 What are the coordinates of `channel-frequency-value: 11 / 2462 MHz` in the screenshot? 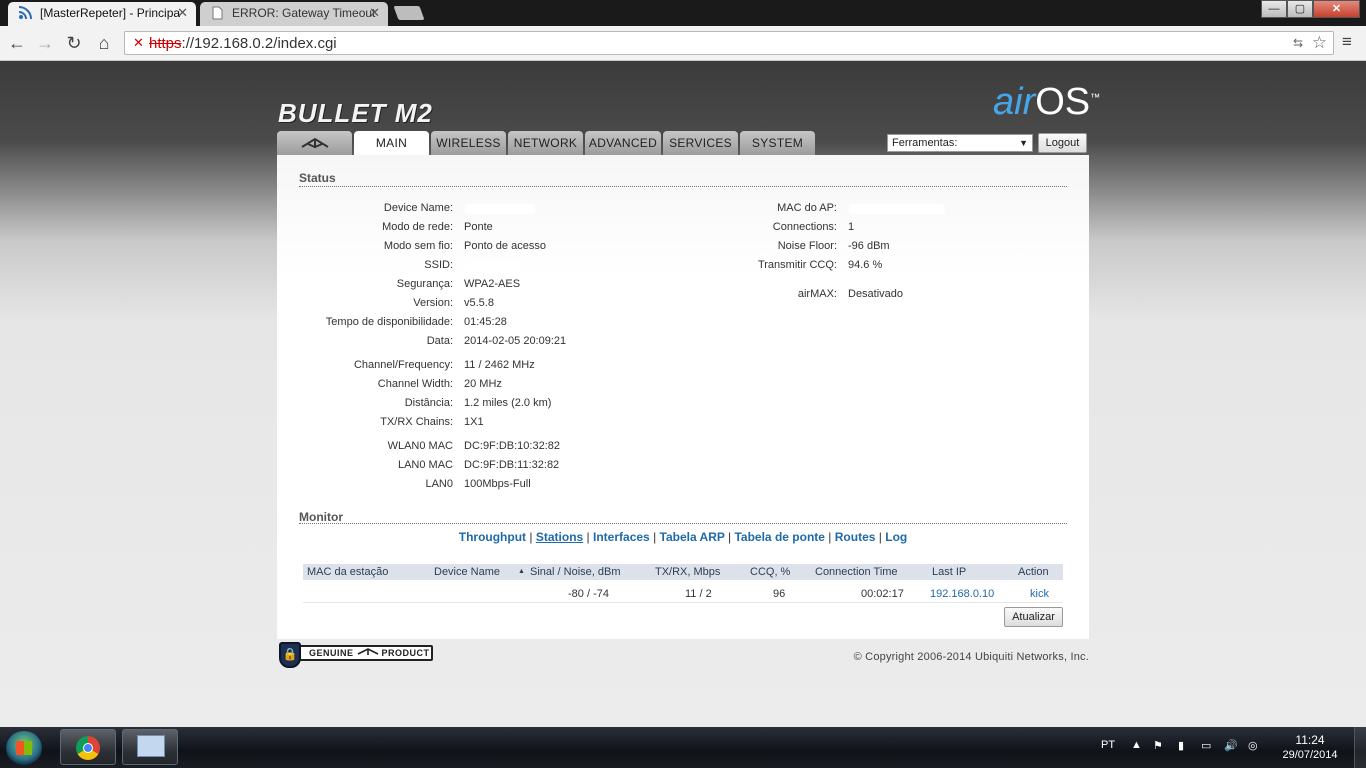 It's located at (499, 365).